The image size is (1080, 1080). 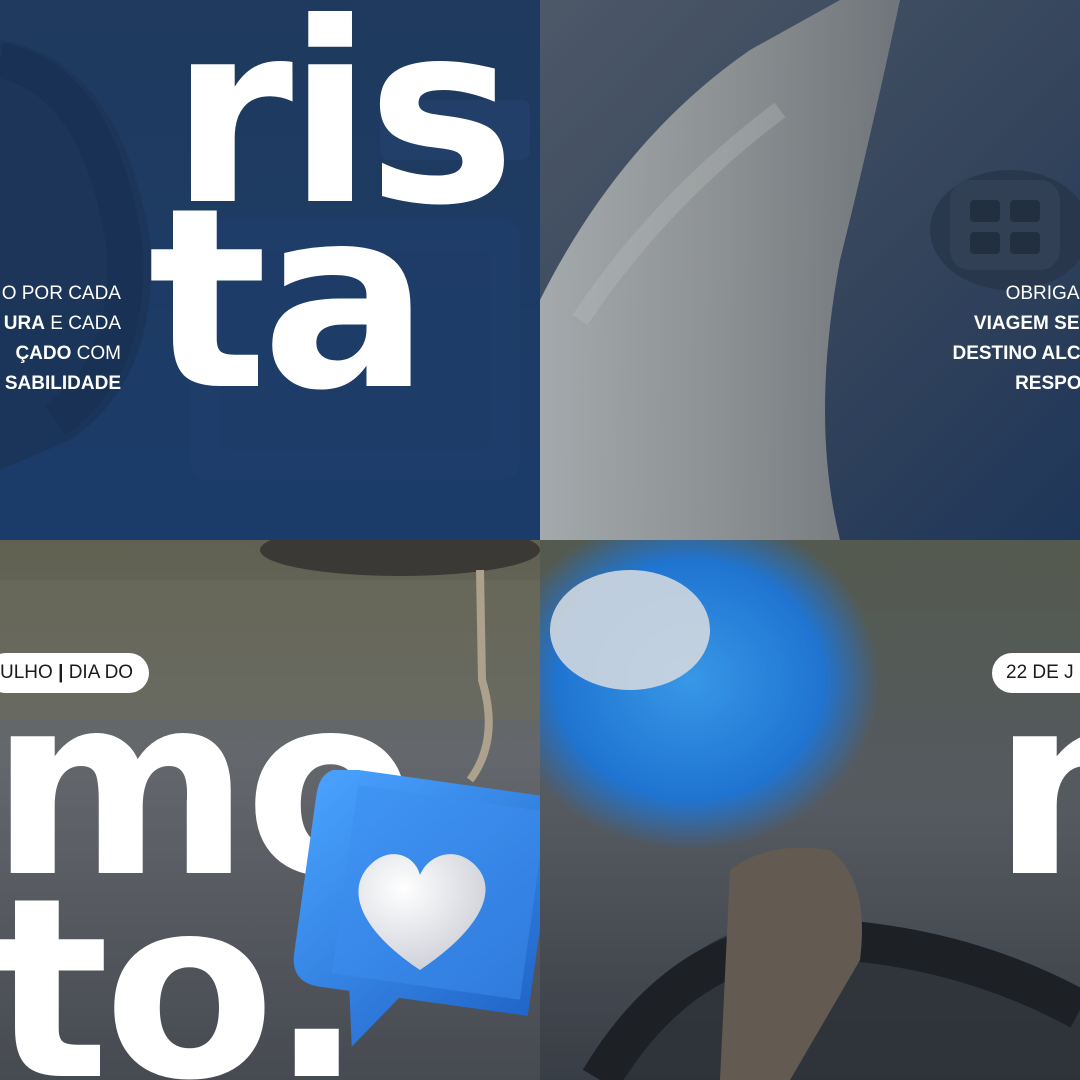 What do you see at coordinates (61, 293) in the screenshot?
I see `message-line: O POR CADA` at bounding box center [61, 293].